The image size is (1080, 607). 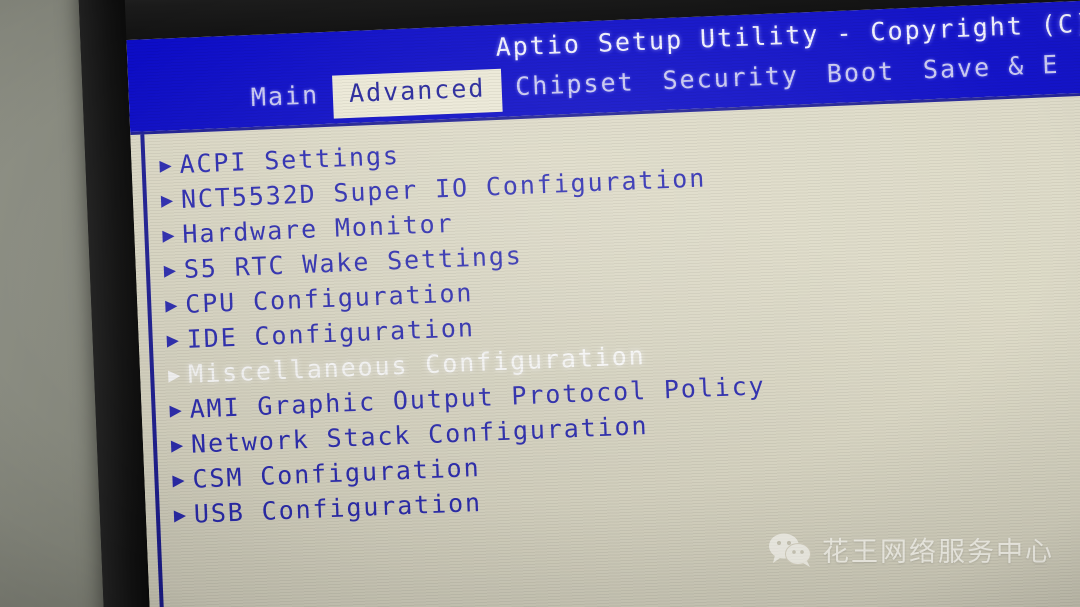 I want to click on tab-chipset: Chipset, so click(x=575, y=86).